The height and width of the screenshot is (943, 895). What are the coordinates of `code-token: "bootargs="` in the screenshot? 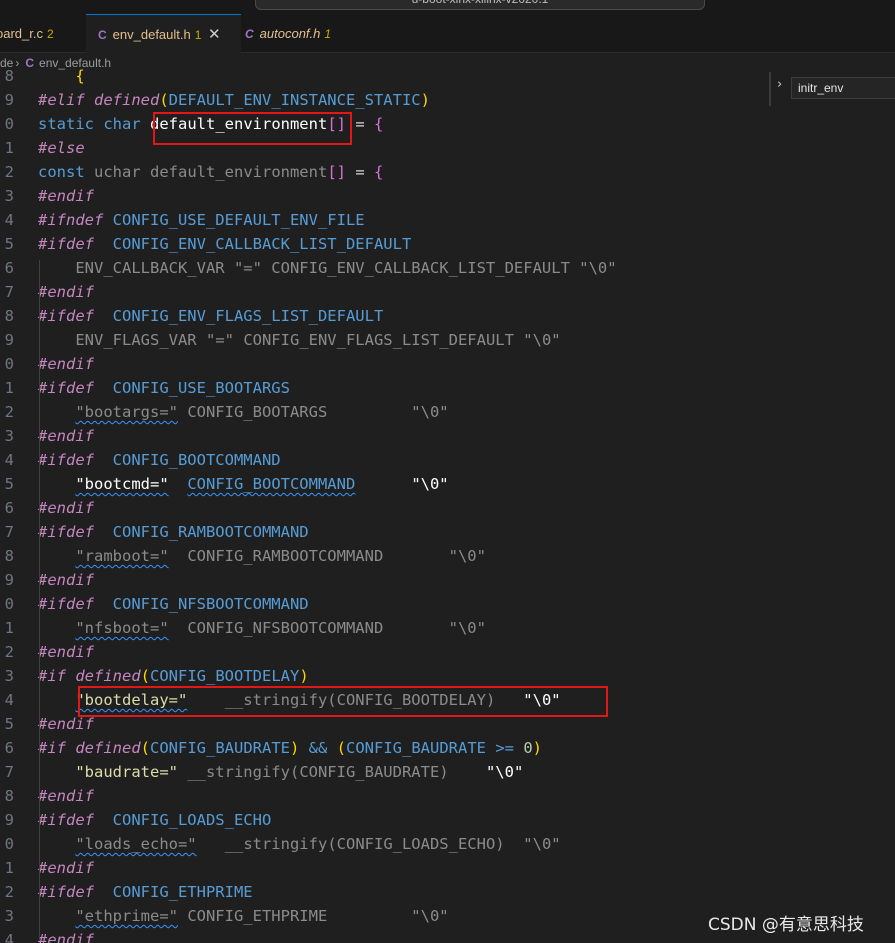 It's located at (126, 412).